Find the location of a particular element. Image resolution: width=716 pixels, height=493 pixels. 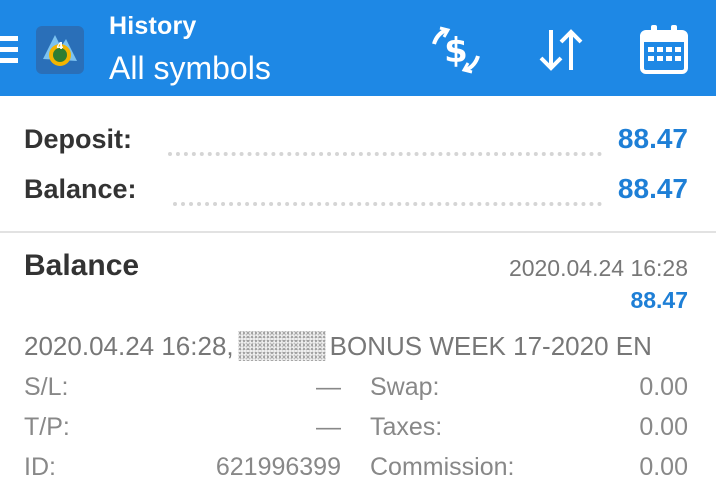

sl-value: — is located at coordinates (328, 387).